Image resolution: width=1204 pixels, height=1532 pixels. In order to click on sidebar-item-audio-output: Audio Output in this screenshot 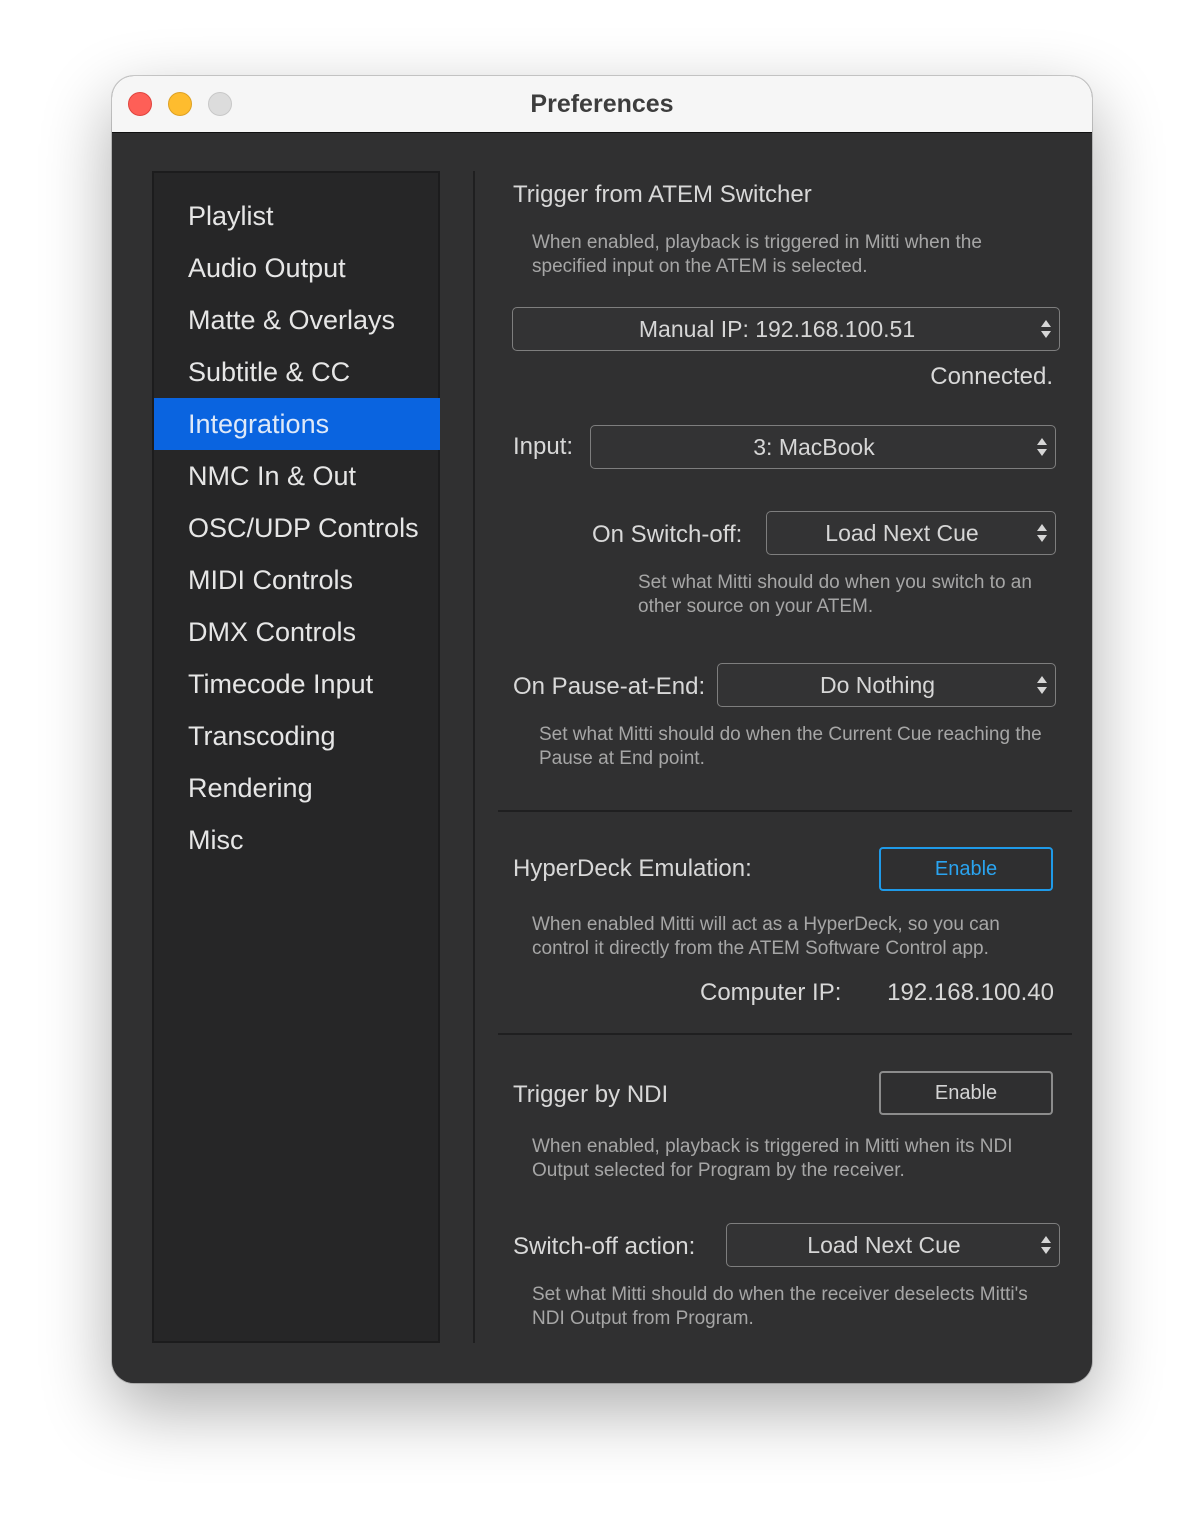, I will do `click(297, 268)`.